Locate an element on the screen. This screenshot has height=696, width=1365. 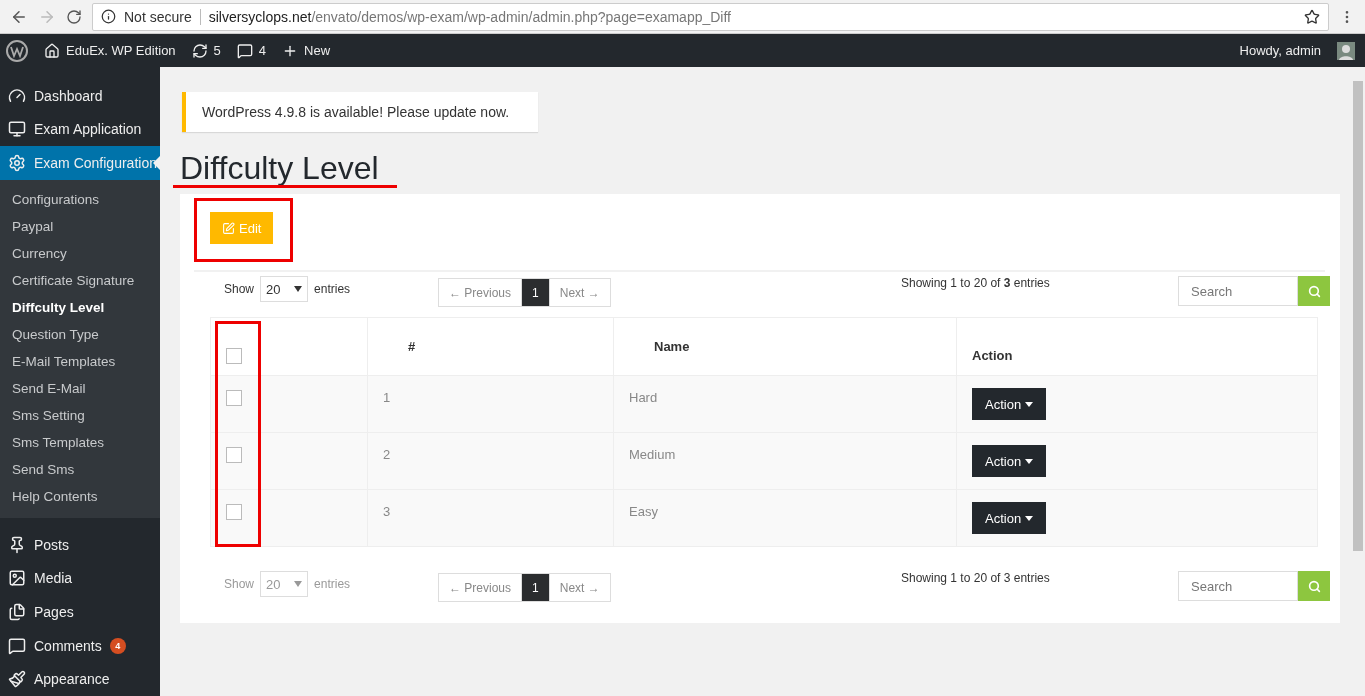
account-link: Howdy, admin is located at coordinates (1280, 50).